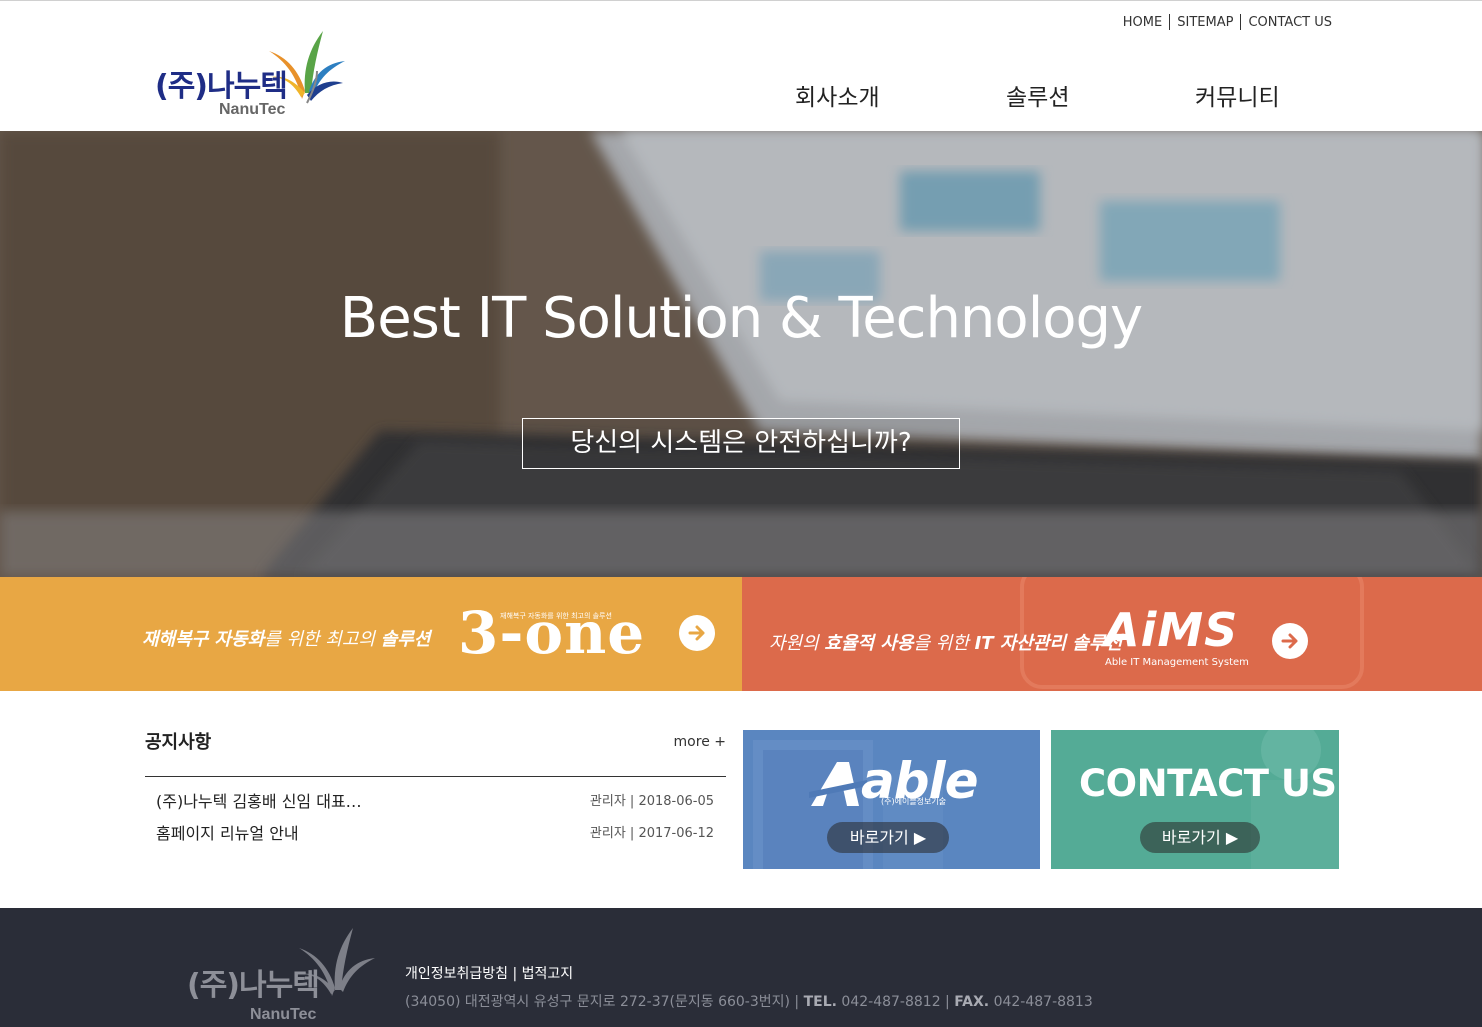 This screenshot has width=1482, height=1027. What do you see at coordinates (227, 832) in the screenshot?
I see `notice-row-title: 홈페이지 리뉴얼 안내` at bounding box center [227, 832].